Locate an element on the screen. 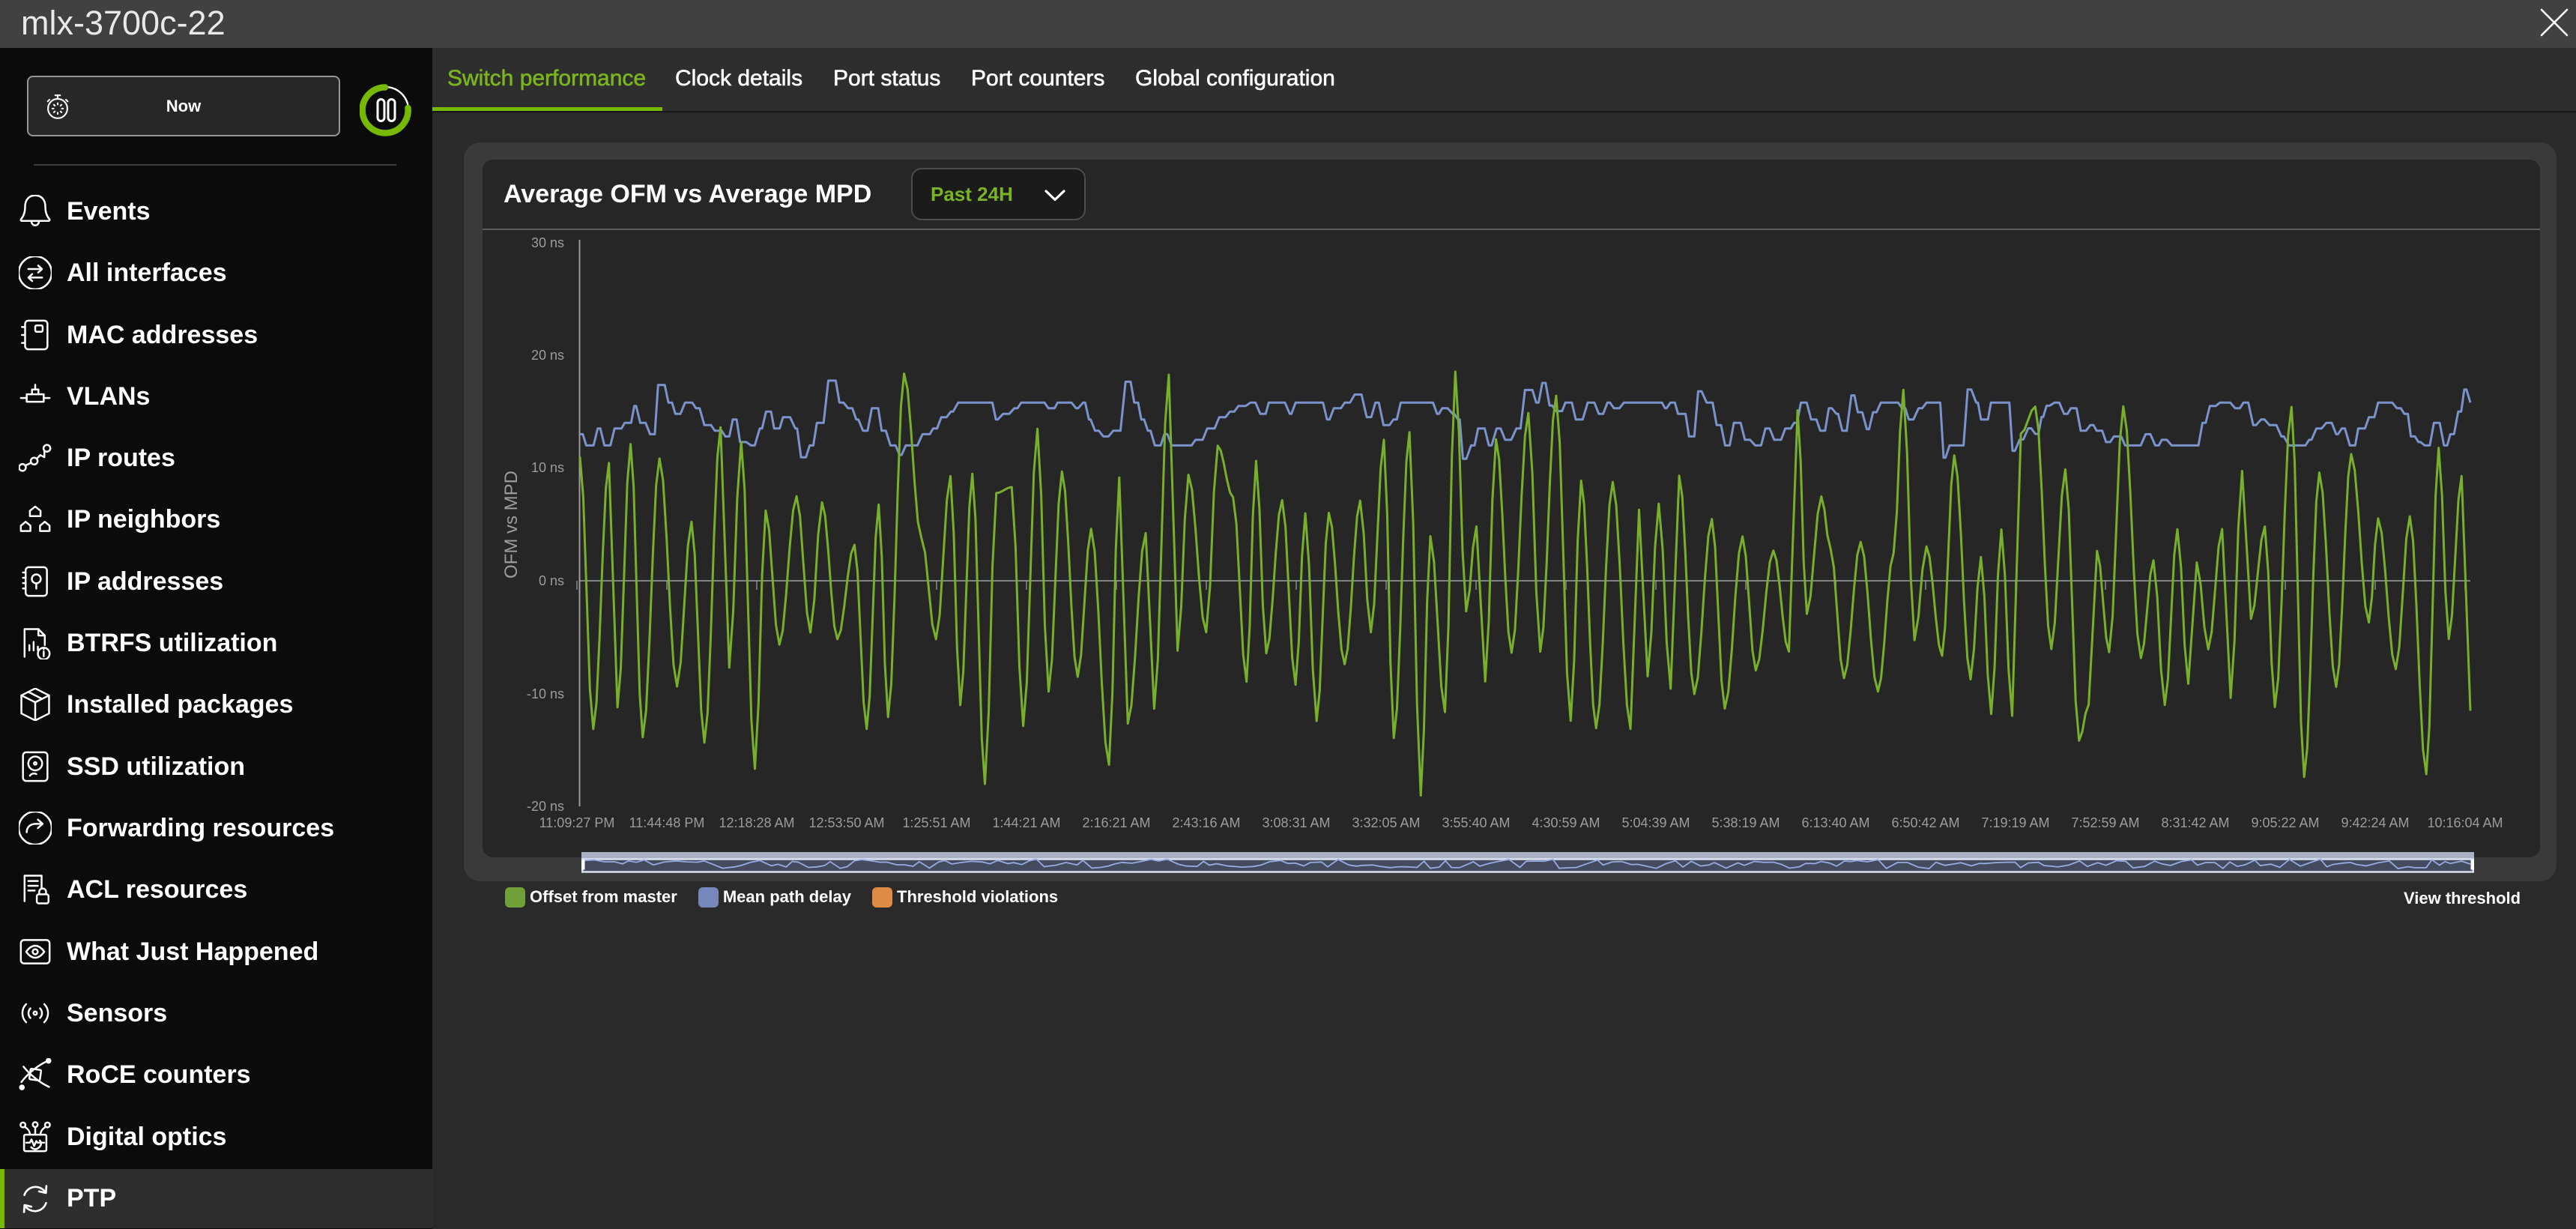 The height and width of the screenshot is (1229, 2576). svg-text: 20 ns is located at coordinates (547, 355).